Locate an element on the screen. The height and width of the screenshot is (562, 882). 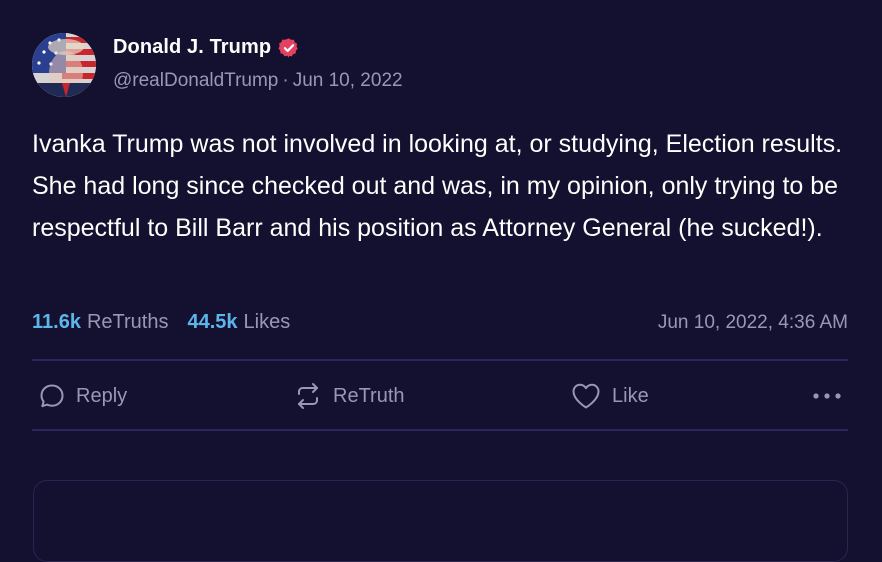
reply-button: Reply is located at coordinates (82, 396).